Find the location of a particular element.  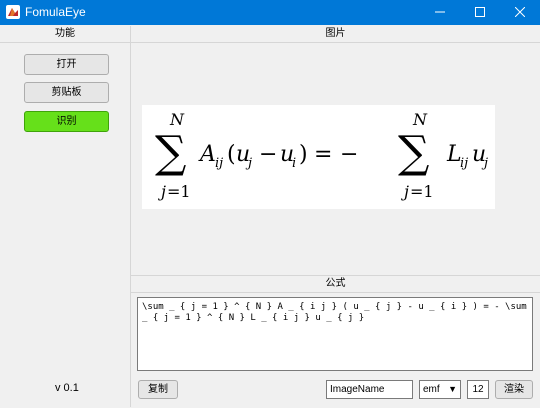

formula-panel-header: 公式 is located at coordinates (335, 284).